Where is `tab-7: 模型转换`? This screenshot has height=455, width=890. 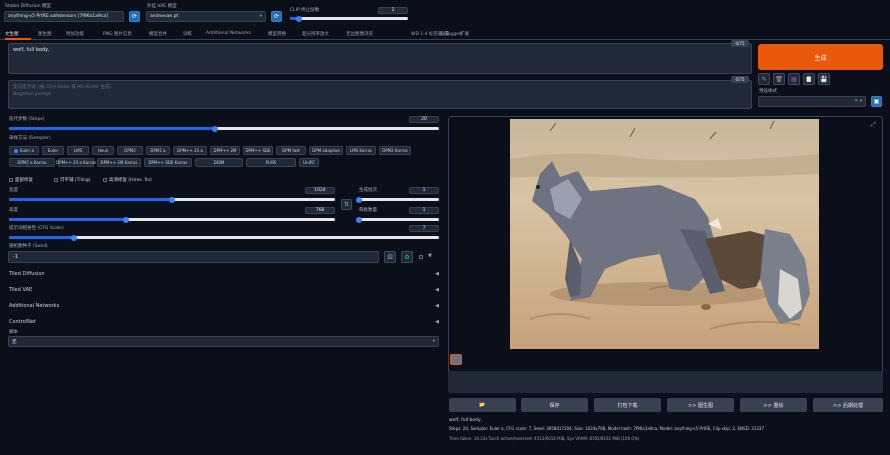
tab-7: 模型转换 is located at coordinates (277, 34).